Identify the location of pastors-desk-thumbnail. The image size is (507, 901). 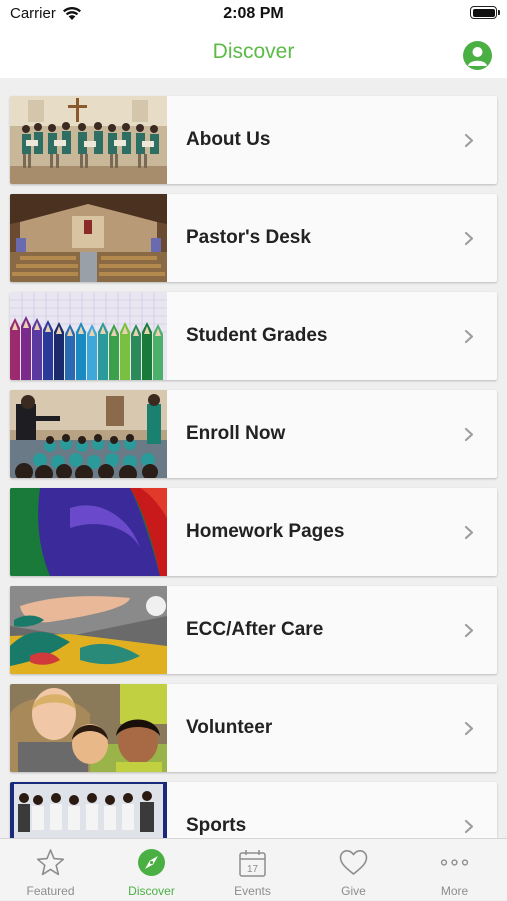
(88, 238).